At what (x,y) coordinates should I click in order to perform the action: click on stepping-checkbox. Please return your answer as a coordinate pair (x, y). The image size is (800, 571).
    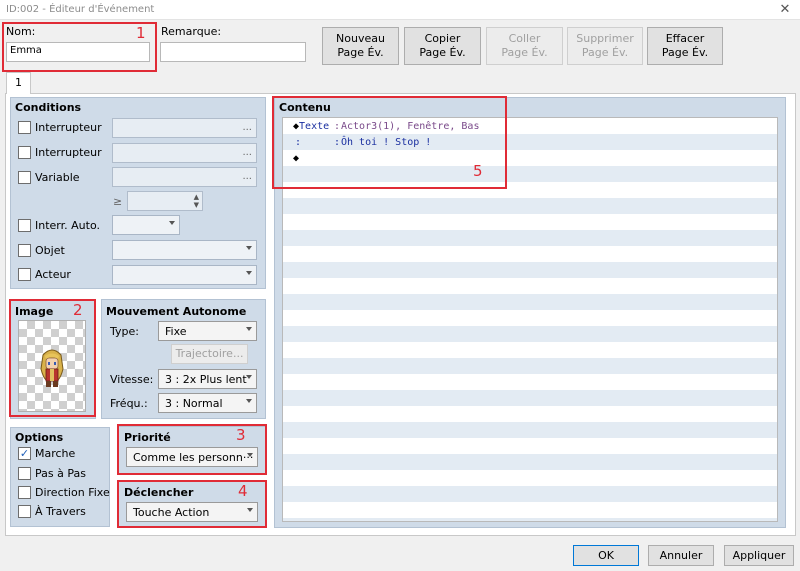
    Looking at the image, I should click on (24, 473).